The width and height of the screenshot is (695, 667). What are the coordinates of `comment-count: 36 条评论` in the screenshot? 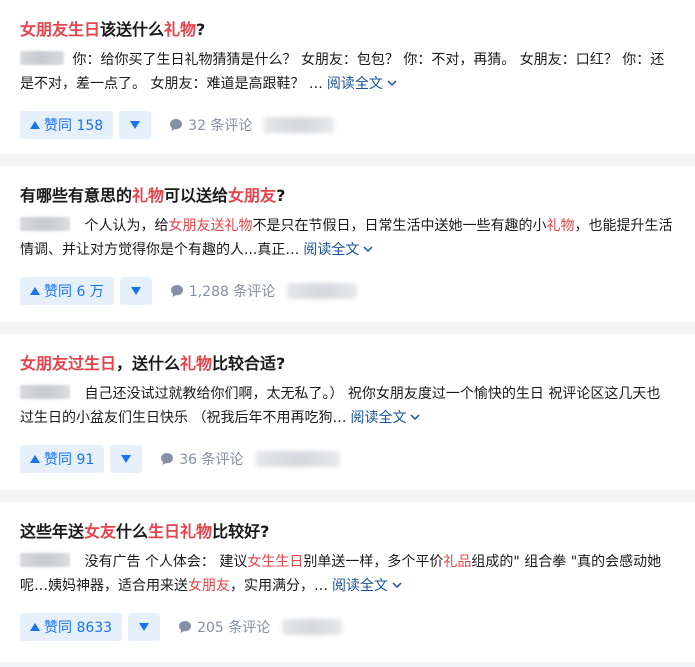 It's located at (211, 460).